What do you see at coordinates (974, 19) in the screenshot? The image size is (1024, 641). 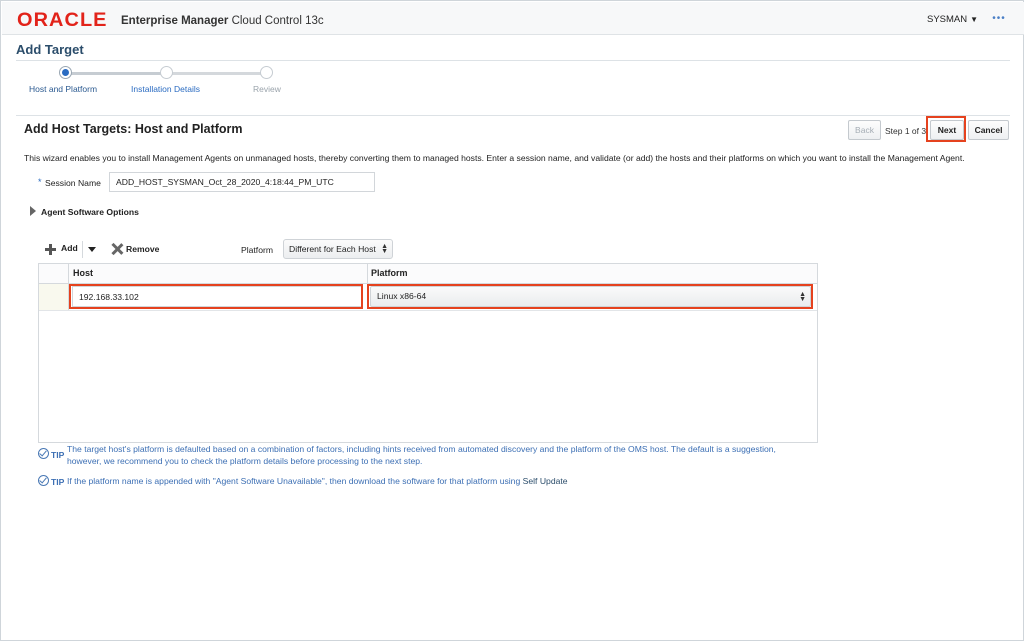 I see `chevron-down-icon: ▼` at bounding box center [974, 19].